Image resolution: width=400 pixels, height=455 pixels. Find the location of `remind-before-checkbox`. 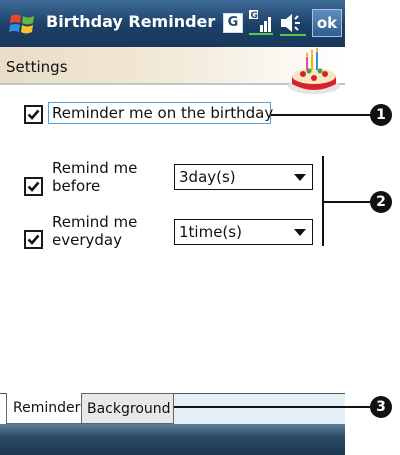

remind-before-checkbox is located at coordinates (33, 186).